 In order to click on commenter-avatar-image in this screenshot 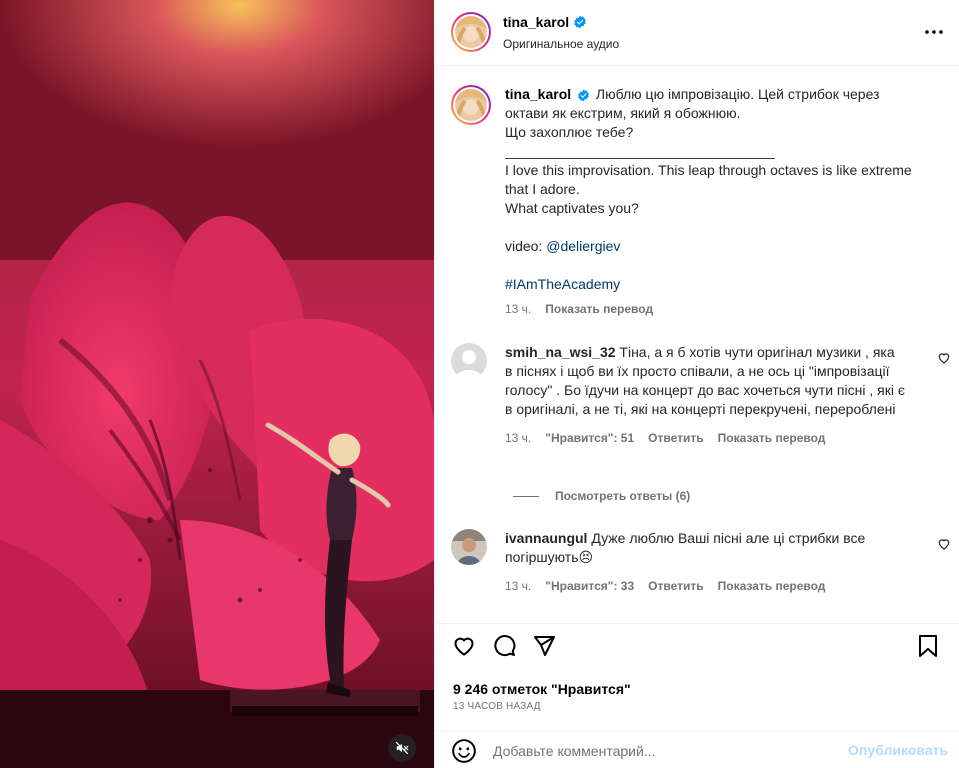, I will do `click(469, 547)`.